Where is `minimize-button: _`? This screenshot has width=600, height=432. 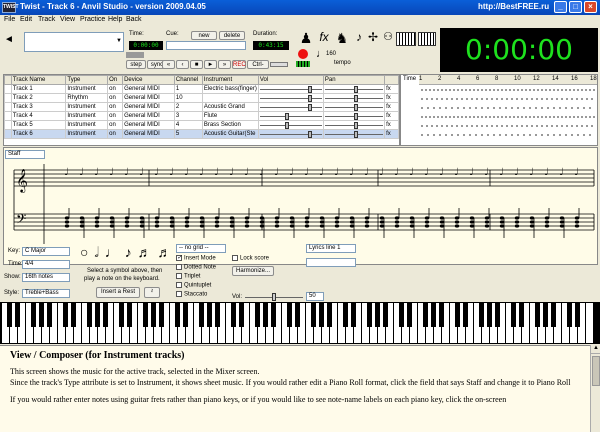 minimize-button: _ is located at coordinates (560, 7).